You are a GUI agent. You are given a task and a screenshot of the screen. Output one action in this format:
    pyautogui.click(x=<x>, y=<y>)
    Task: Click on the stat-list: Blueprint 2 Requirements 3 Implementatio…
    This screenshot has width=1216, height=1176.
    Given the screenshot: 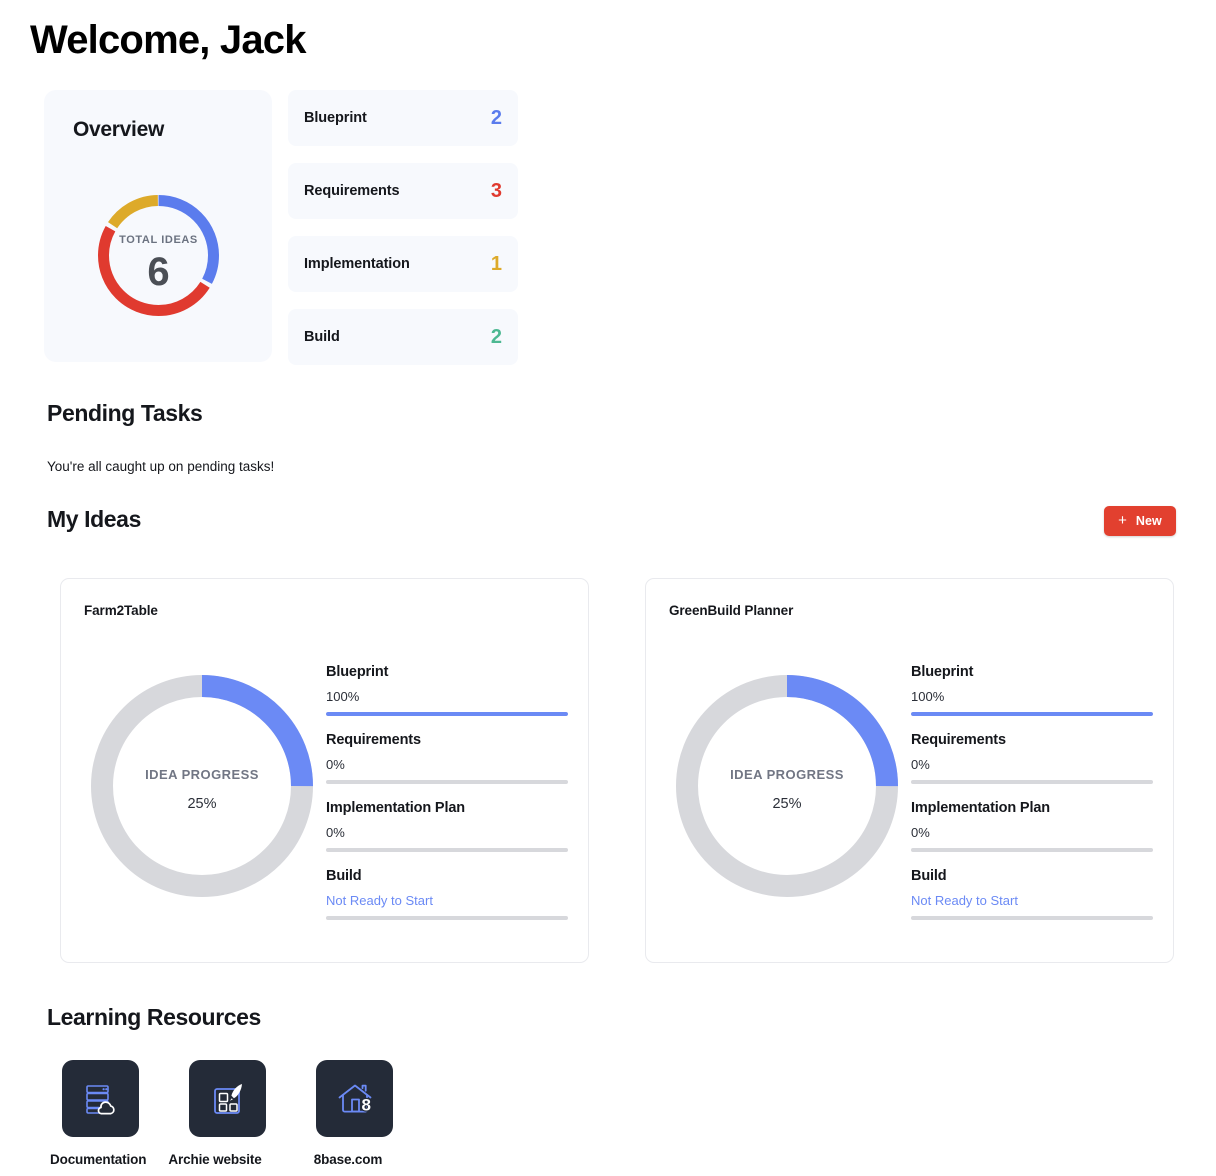 What is the action you would take?
    pyautogui.click(x=403, y=227)
    